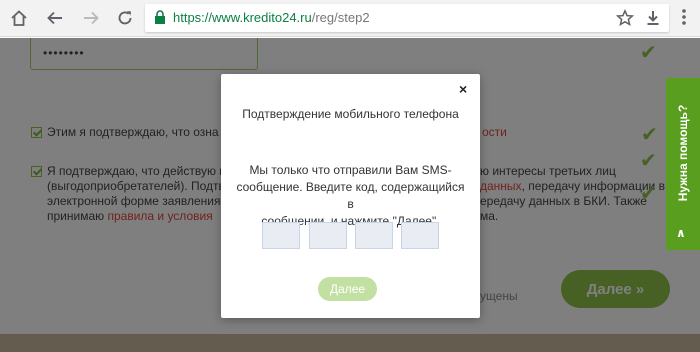 The height and width of the screenshot is (352, 700). Describe the element at coordinates (347, 289) in the screenshot. I see `confirm-next-button: Далее` at that location.